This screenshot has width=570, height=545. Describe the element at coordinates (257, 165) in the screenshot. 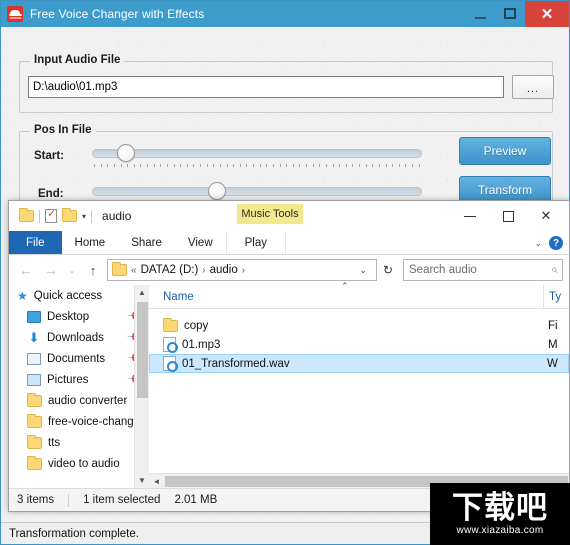

I see `slider-tick-marks` at that location.